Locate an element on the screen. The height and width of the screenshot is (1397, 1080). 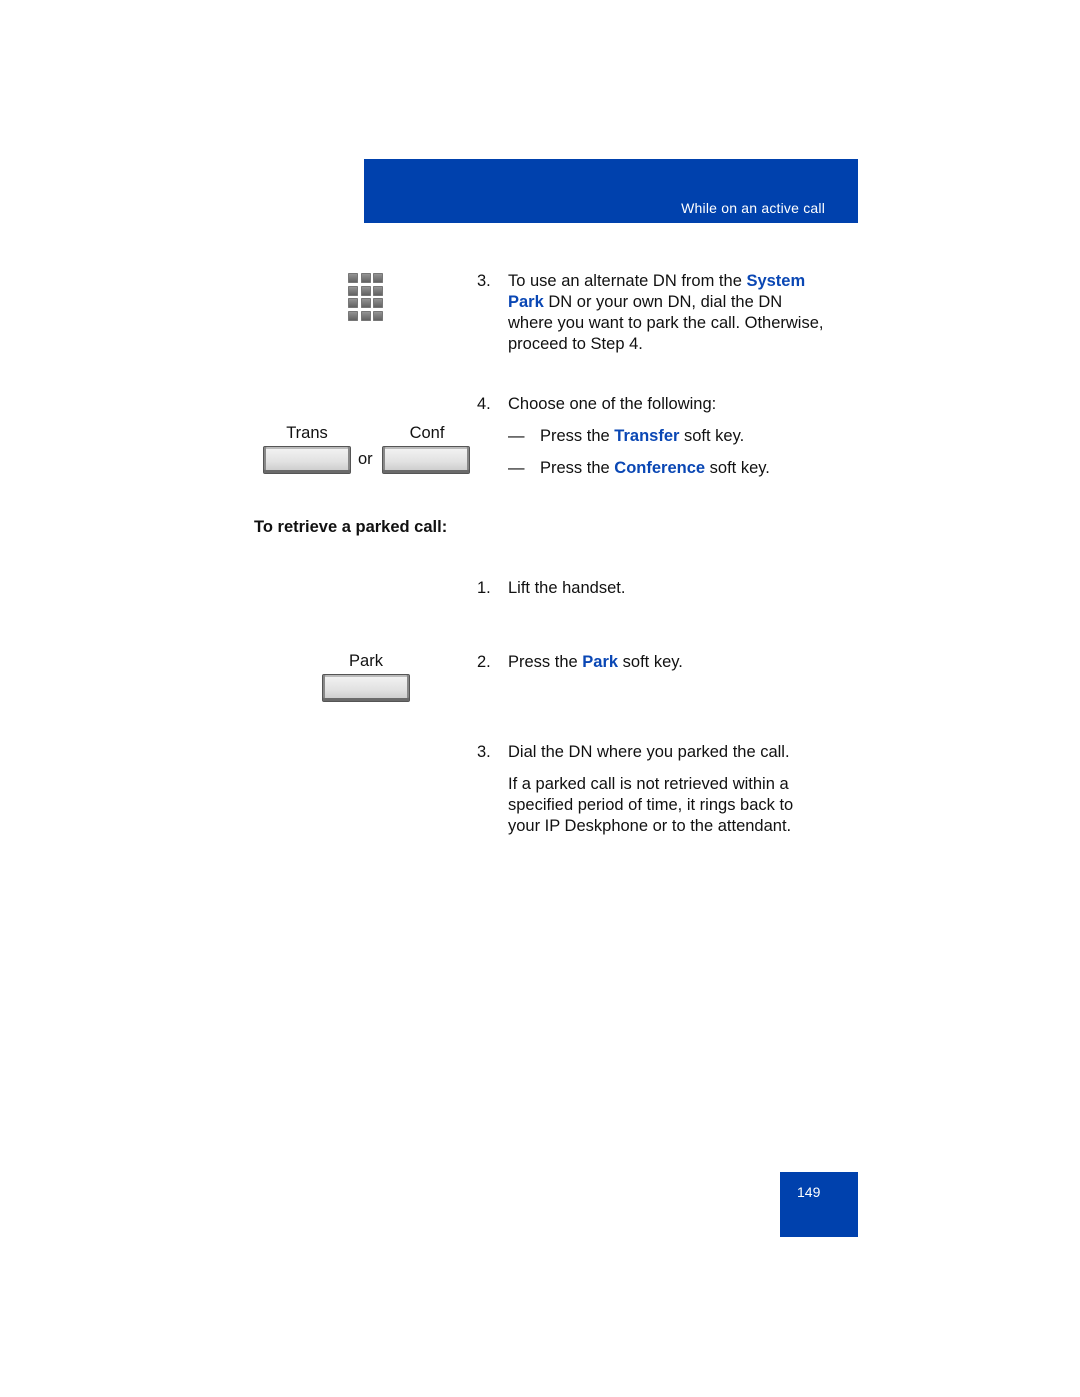
or-label: or is located at coordinates (365, 459).